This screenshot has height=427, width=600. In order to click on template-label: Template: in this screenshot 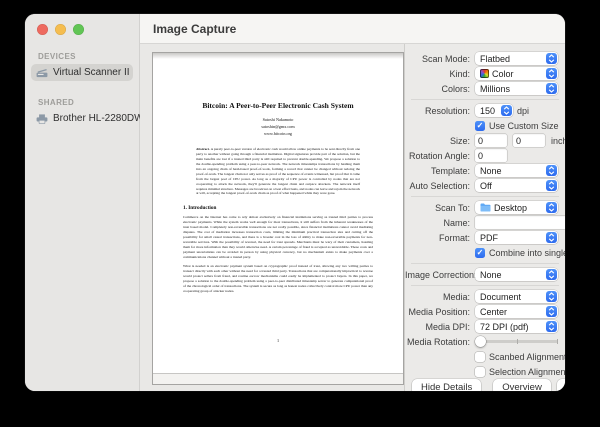, I will do `click(450, 170)`.